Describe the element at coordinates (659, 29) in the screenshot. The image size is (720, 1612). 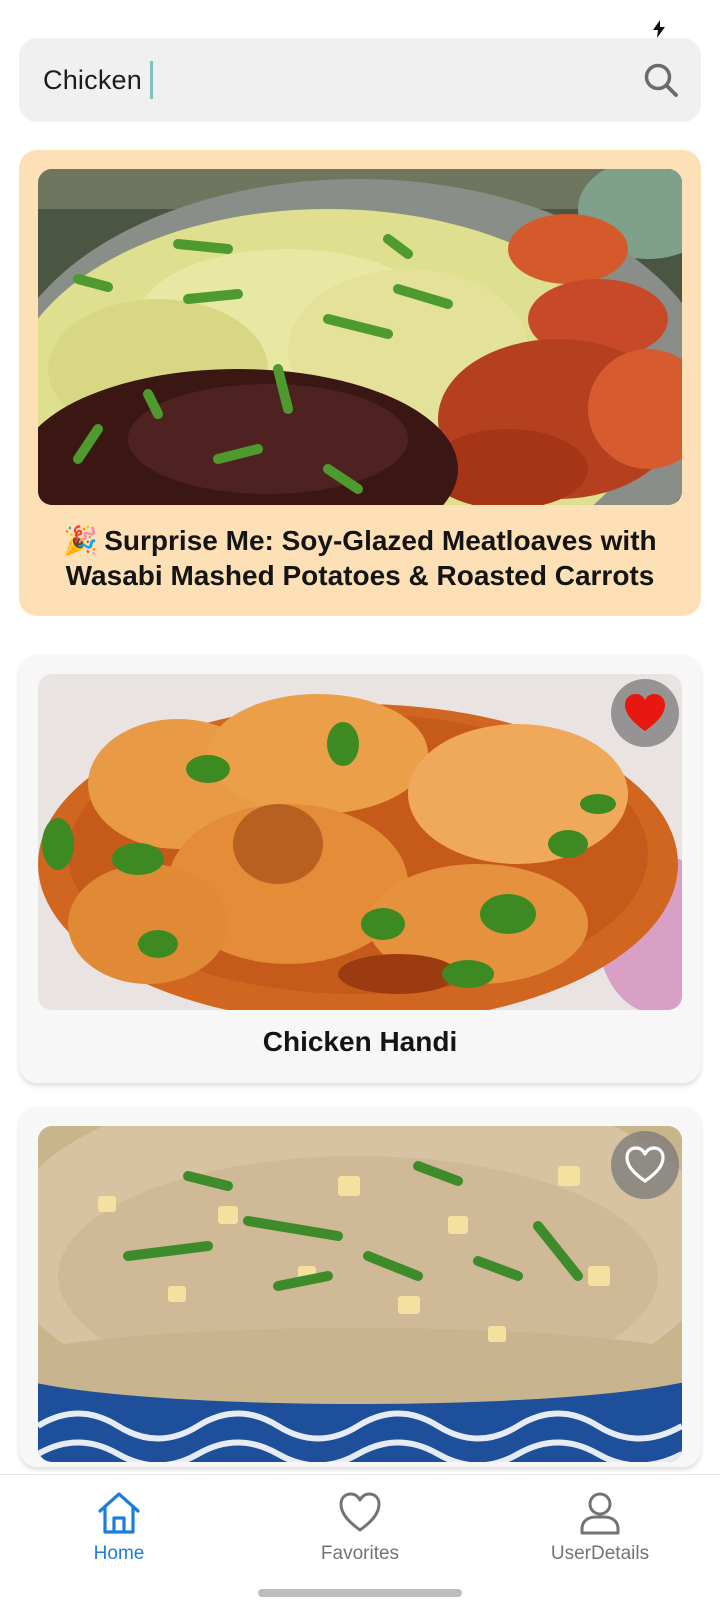
I see `charging-bolt-icon` at that location.